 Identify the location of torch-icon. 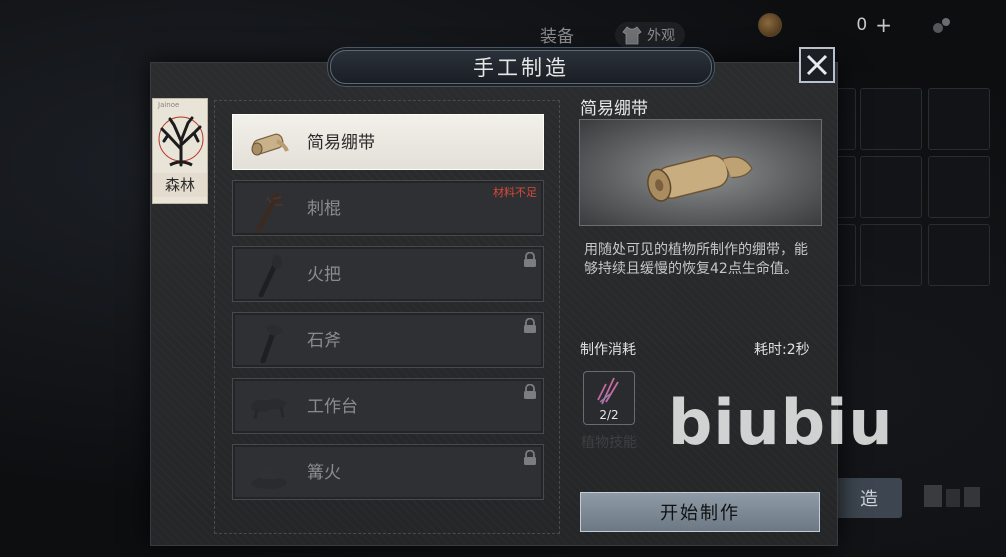
(270, 276).